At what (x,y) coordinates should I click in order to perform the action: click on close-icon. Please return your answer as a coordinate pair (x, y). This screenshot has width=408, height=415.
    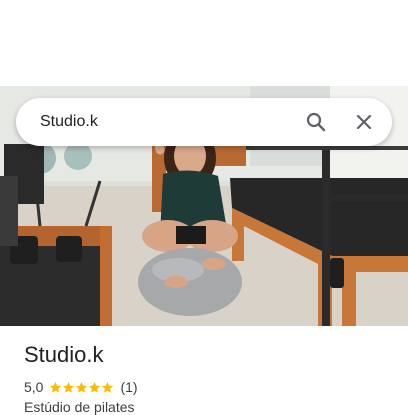
    Looking at the image, I should click on (364, 122).